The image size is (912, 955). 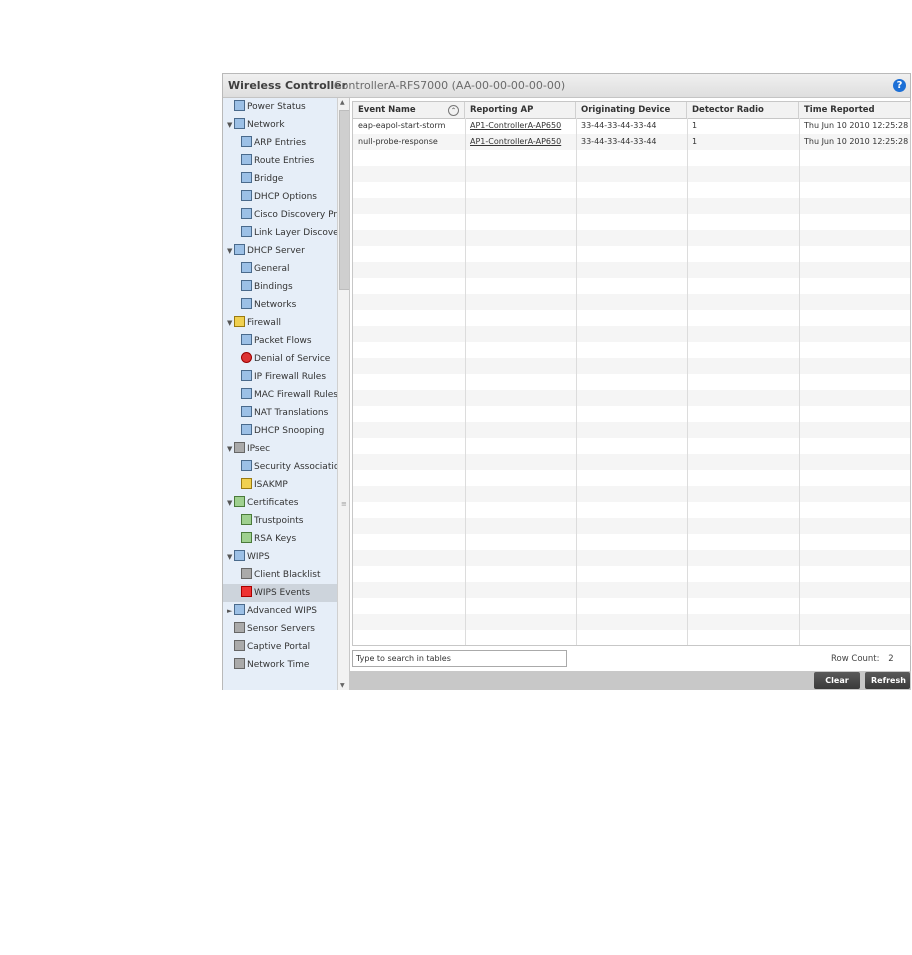 I want to click on sidebar-item-ip-firewall-rules: IP Firewall Rules, so click(x=286, y=377).